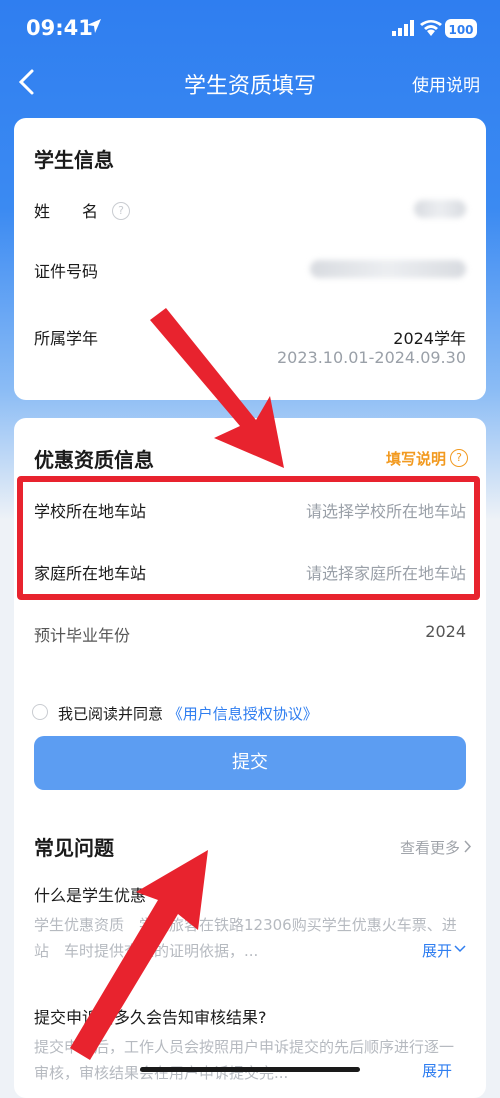 The width and height of the screenshot is (500, 1098). Describe the element at coordinates (250, 1069) in the screenshot. I see `home-indicator` at that location.